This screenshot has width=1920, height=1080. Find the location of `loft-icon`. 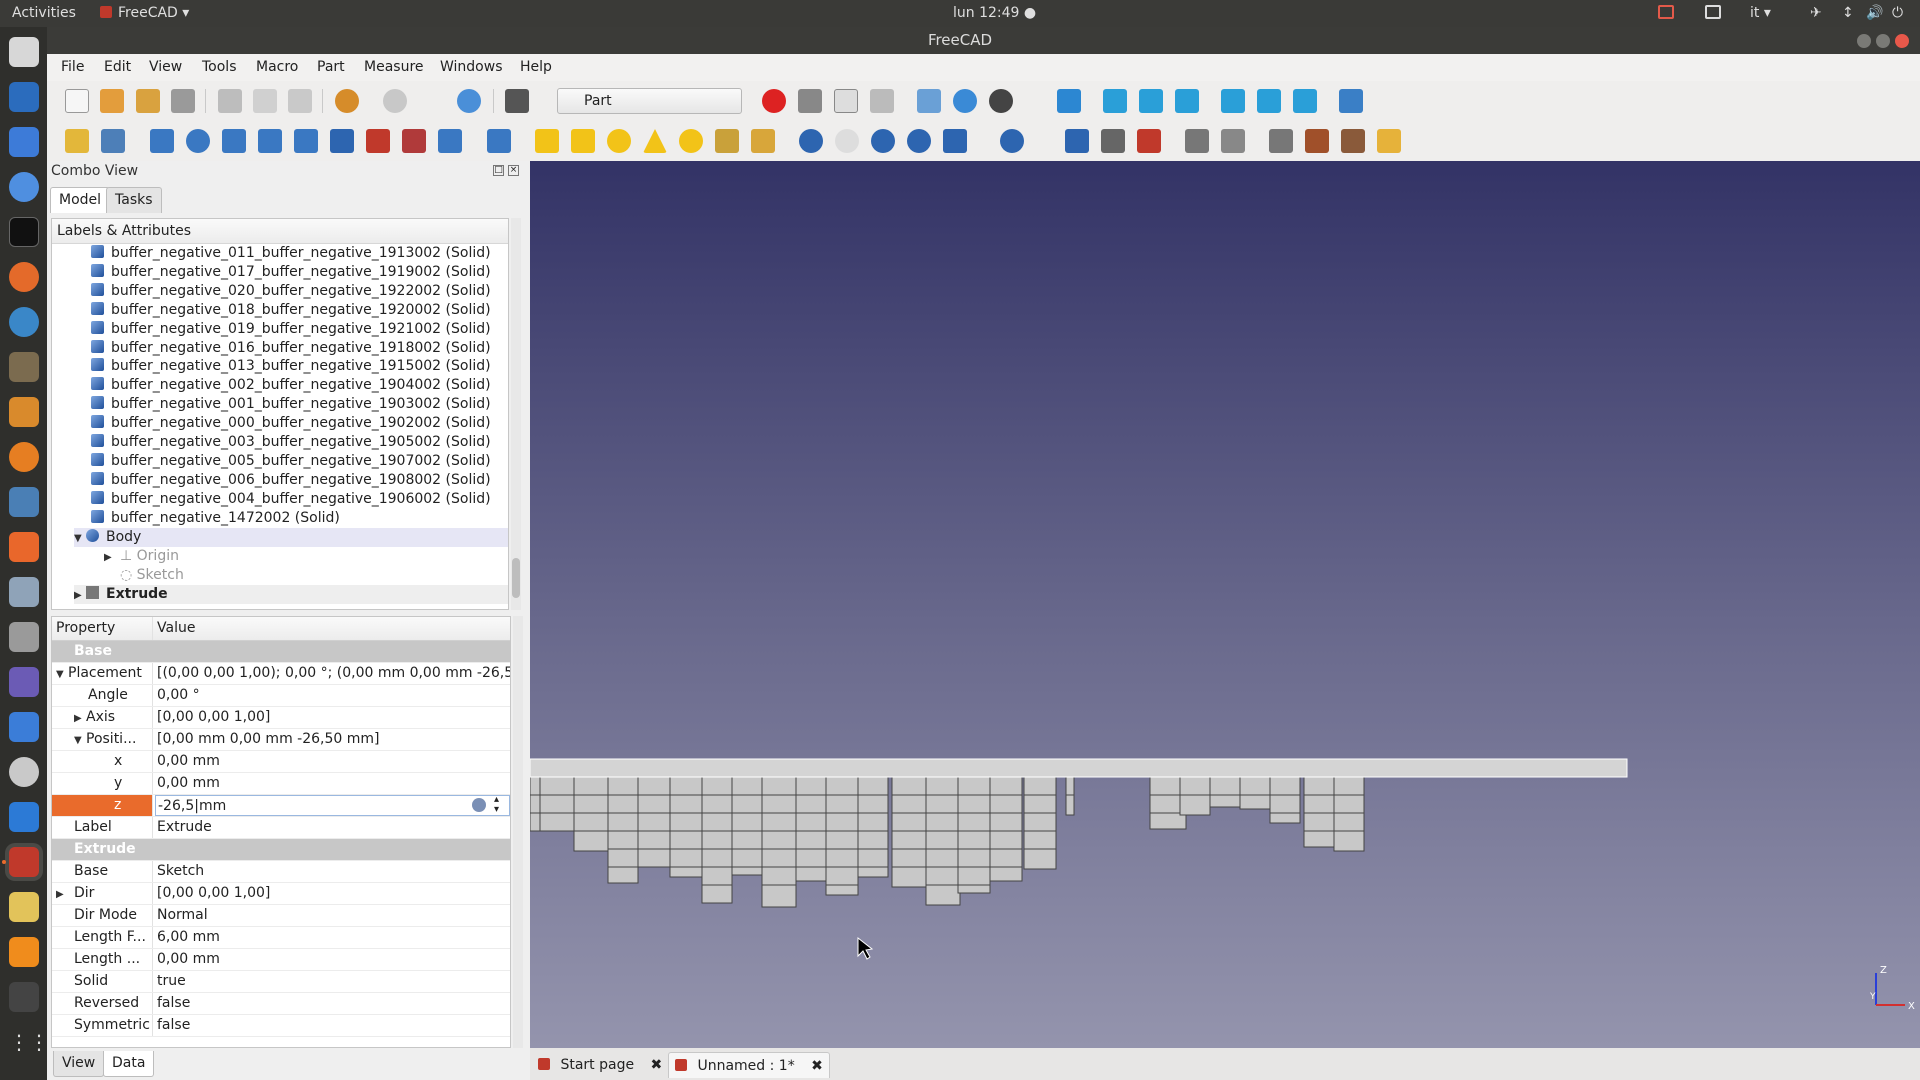

loft-icon is located at coordinates (414, 141).